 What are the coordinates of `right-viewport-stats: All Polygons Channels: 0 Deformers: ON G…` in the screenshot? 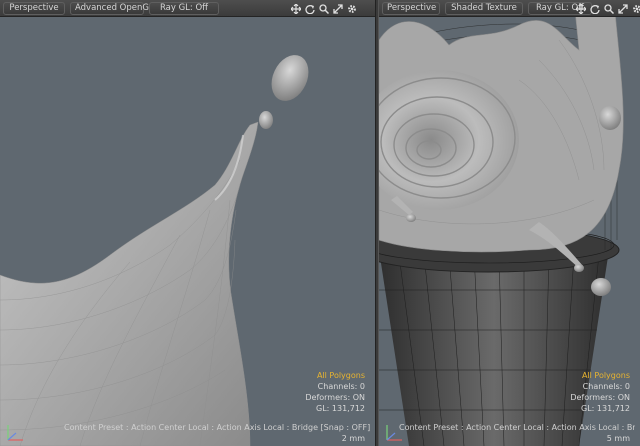 It's located at (600, 392).